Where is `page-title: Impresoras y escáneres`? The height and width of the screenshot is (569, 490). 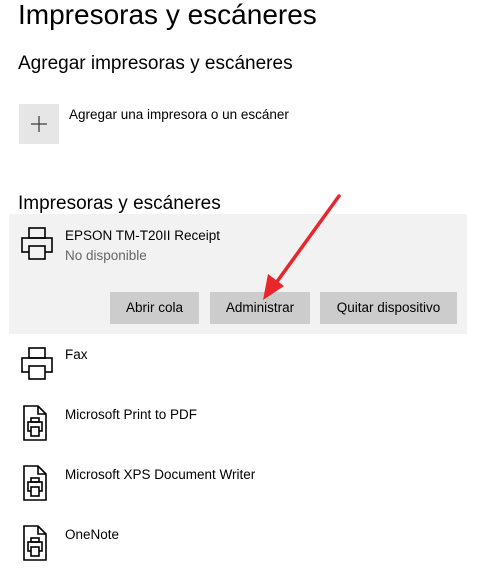
page-title: Impresoras y escáneres is located at coordinates (167, 15).